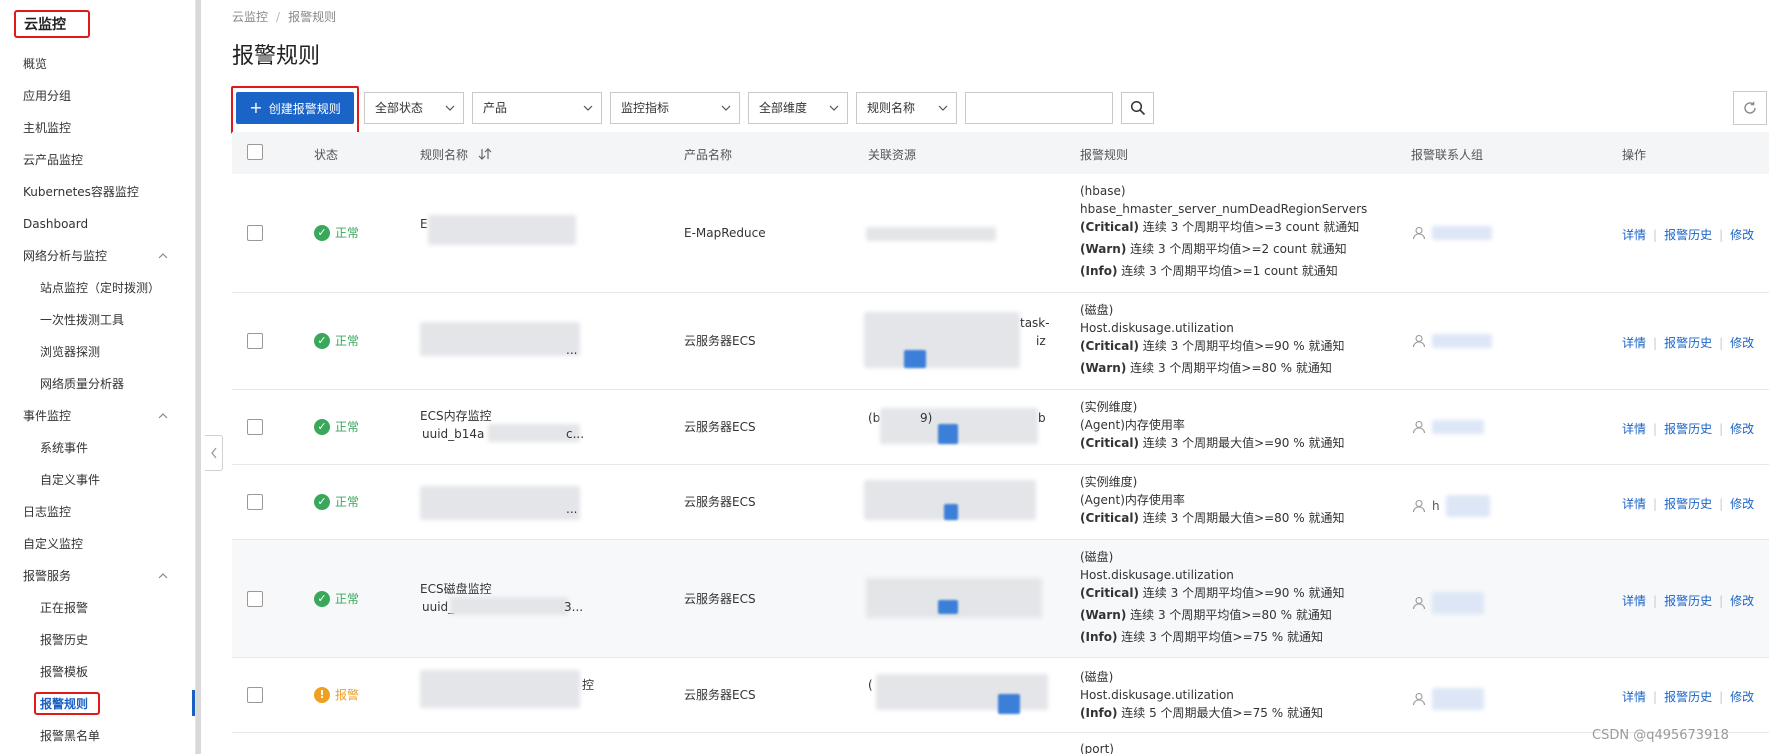 Image resolution: width=1769 pixels, height=754 pixels. Describe the element at coordinates (65, 256) in the screenshot. I see `sidebar-item-network: 网络分析与监控` at that location.